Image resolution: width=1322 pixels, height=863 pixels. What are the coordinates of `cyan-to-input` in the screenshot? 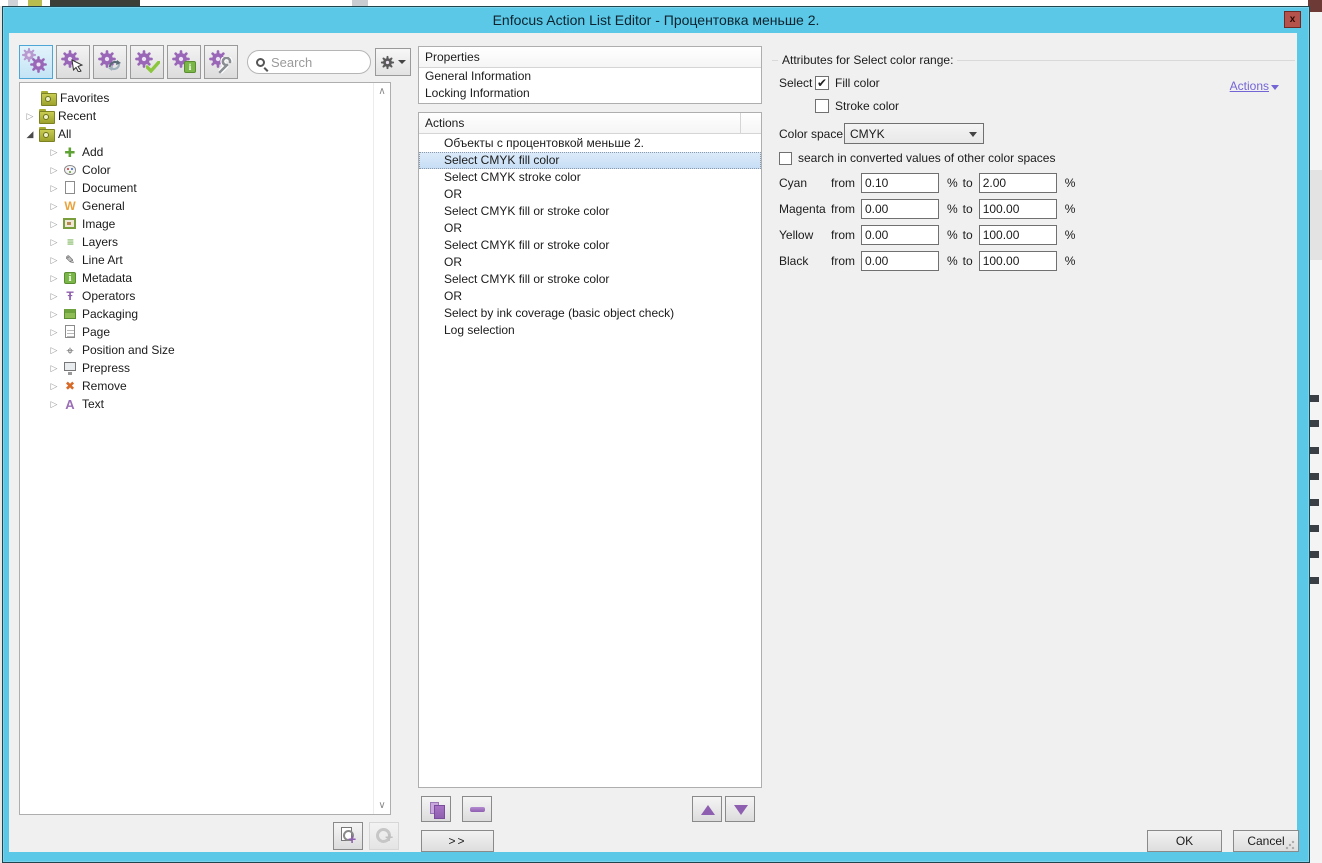 It's located at (1017, 183).